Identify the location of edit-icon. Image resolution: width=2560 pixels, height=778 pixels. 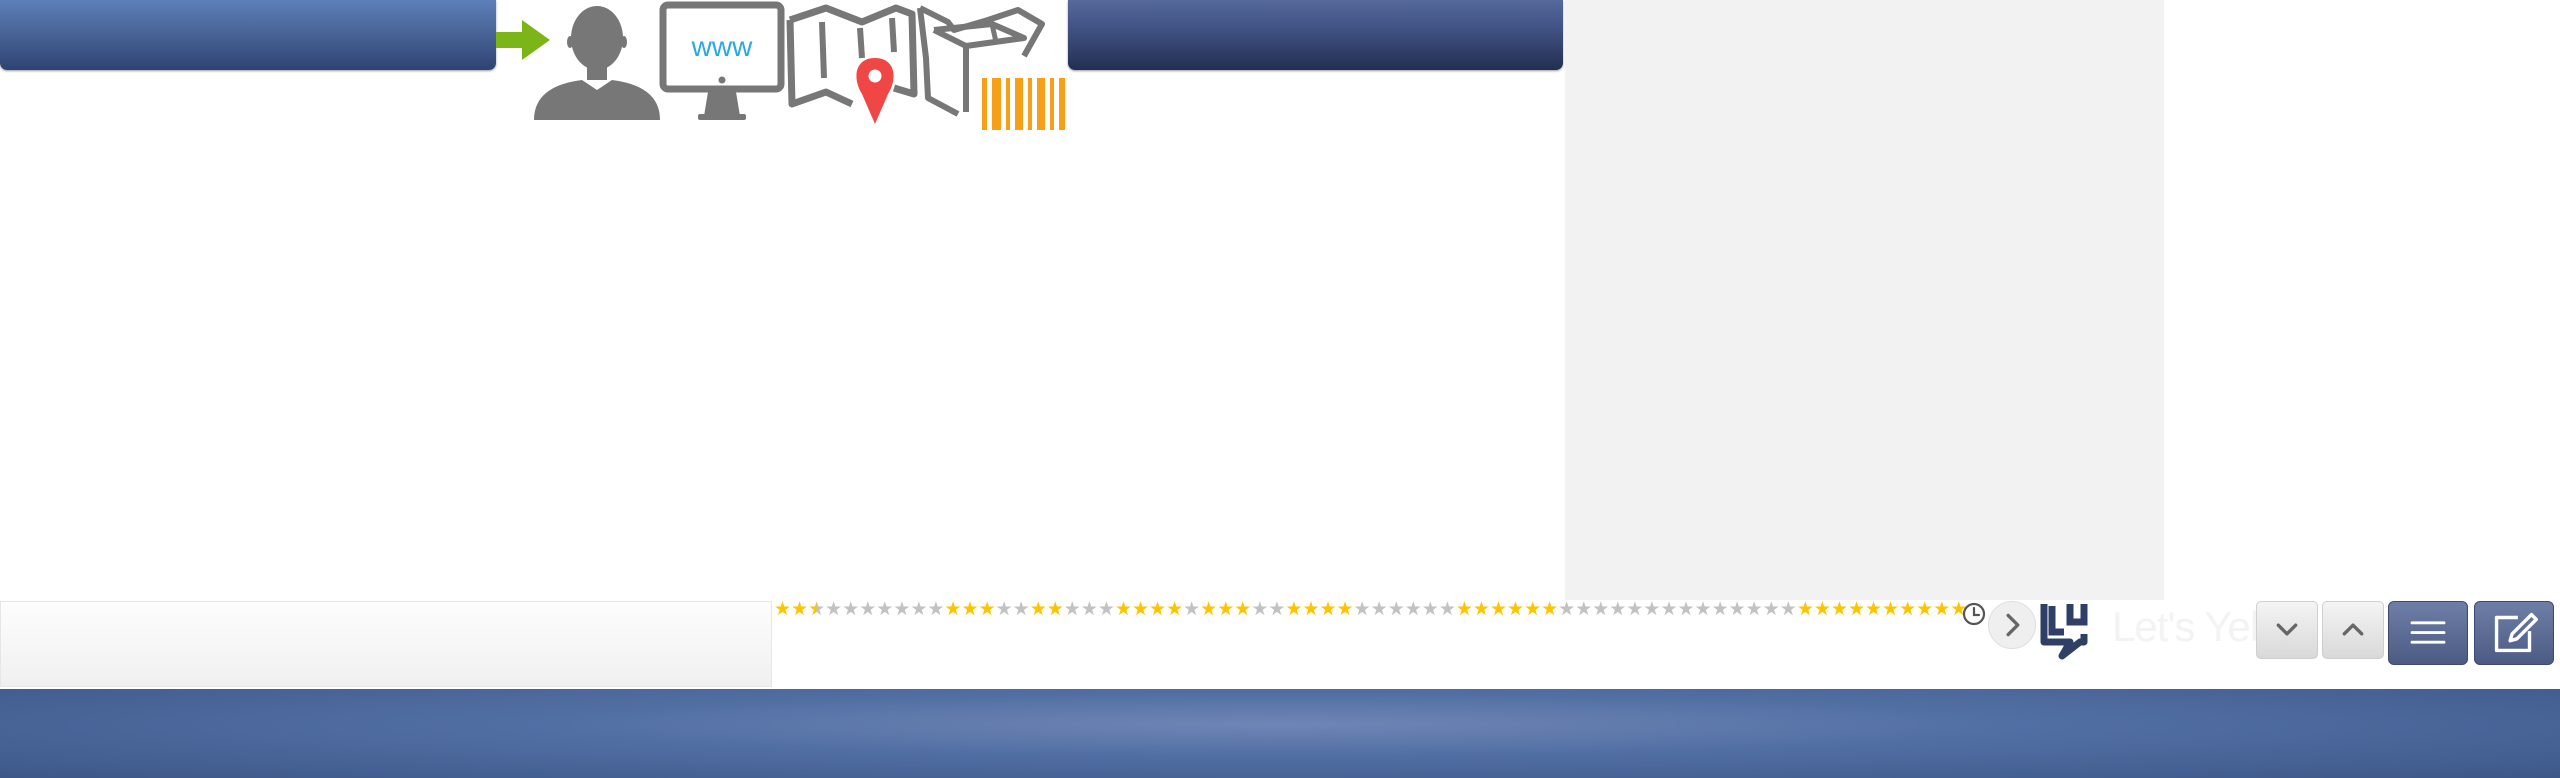
(2516, 632).